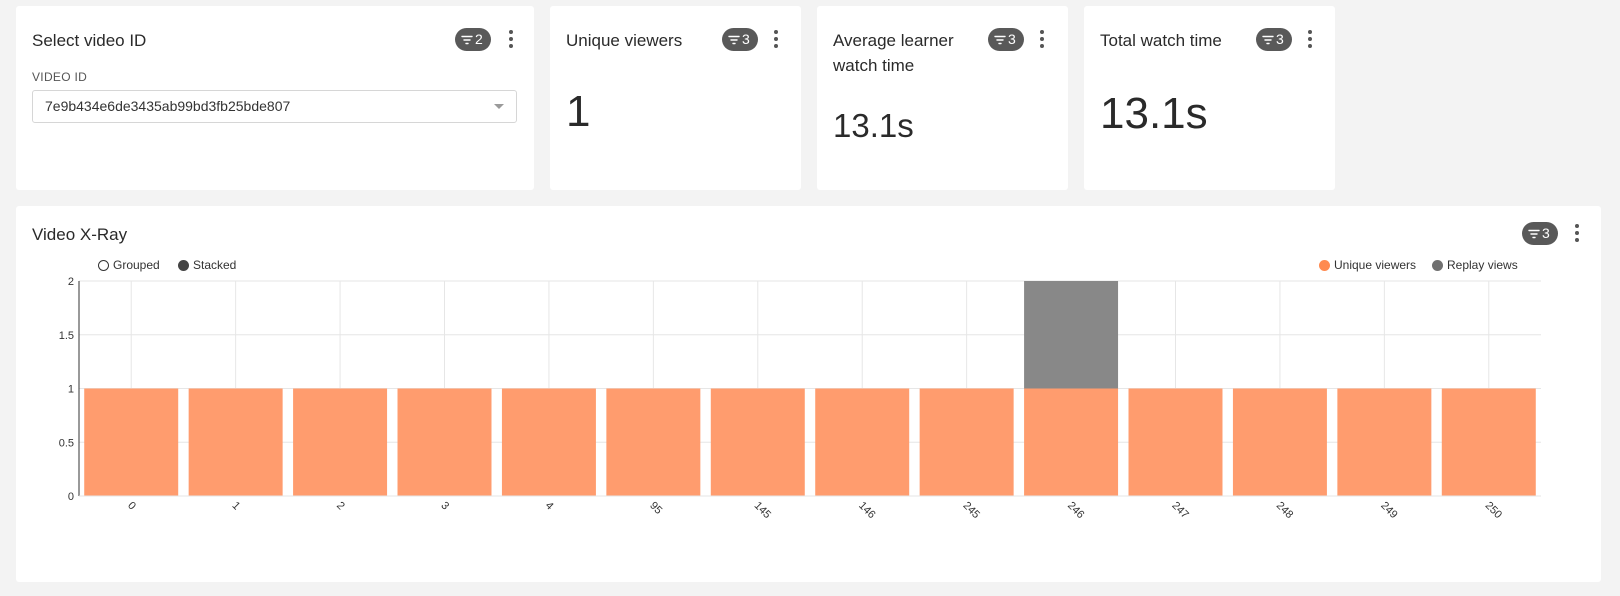 The width and height of the screenshot is (1620, 596). What do you see at coordinates (71, 497) in the screenshot?
I see `y-tick-label: 0` at bounding box center [71, 497].